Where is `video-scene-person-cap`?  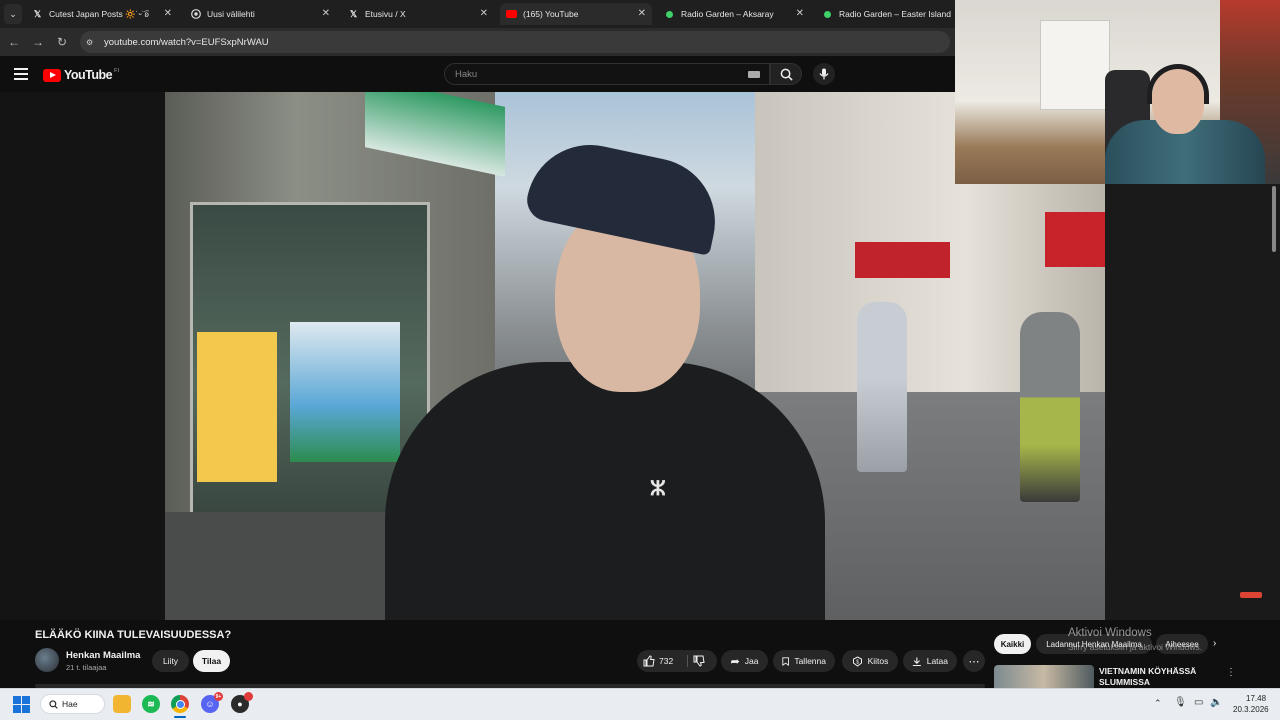 video-scene-person-cap is located at coordinates (625, 194).